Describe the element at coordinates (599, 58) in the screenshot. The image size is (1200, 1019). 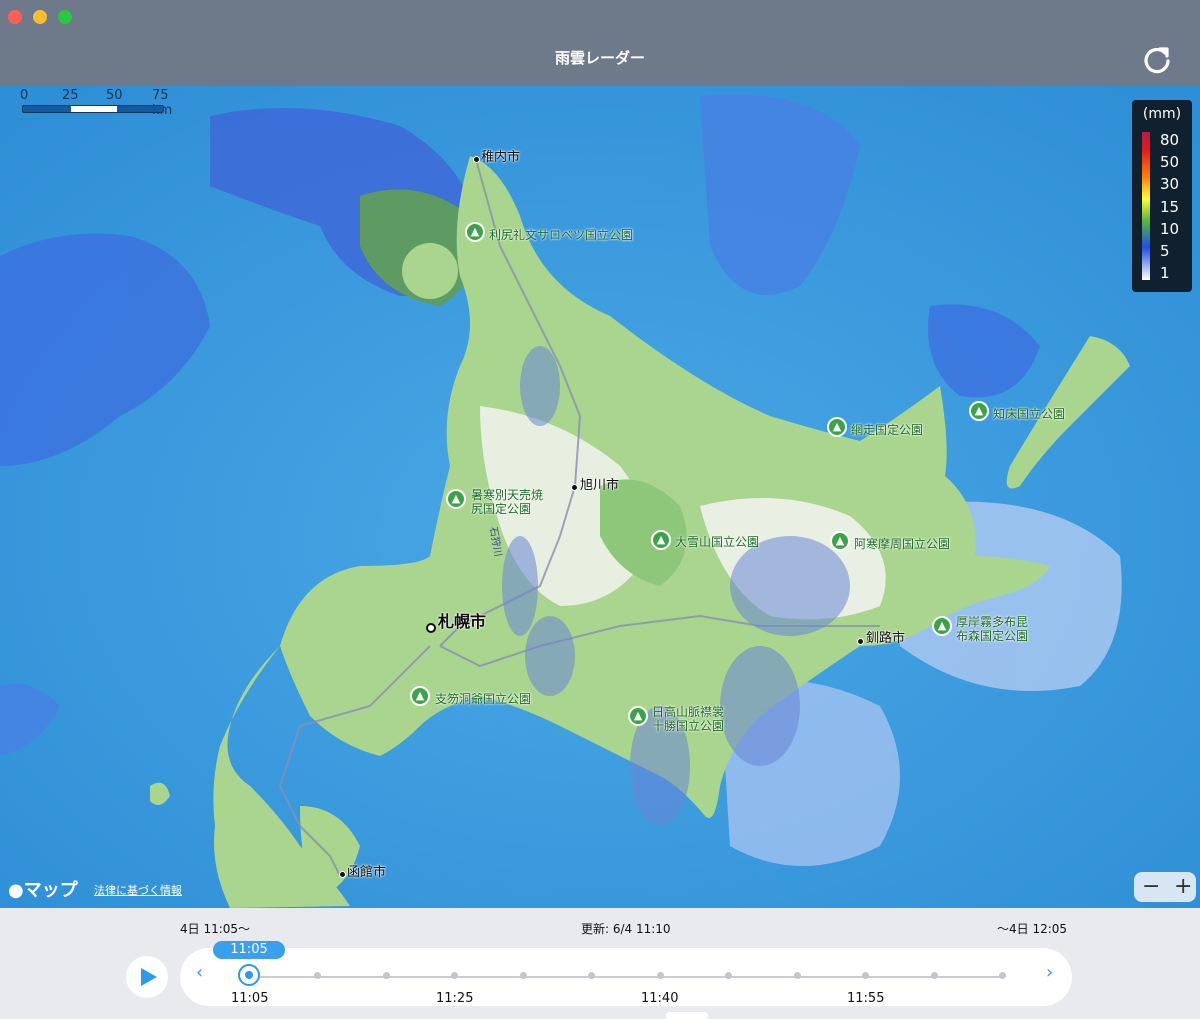
I see `window-title: 雨雲レーダー` at that location.